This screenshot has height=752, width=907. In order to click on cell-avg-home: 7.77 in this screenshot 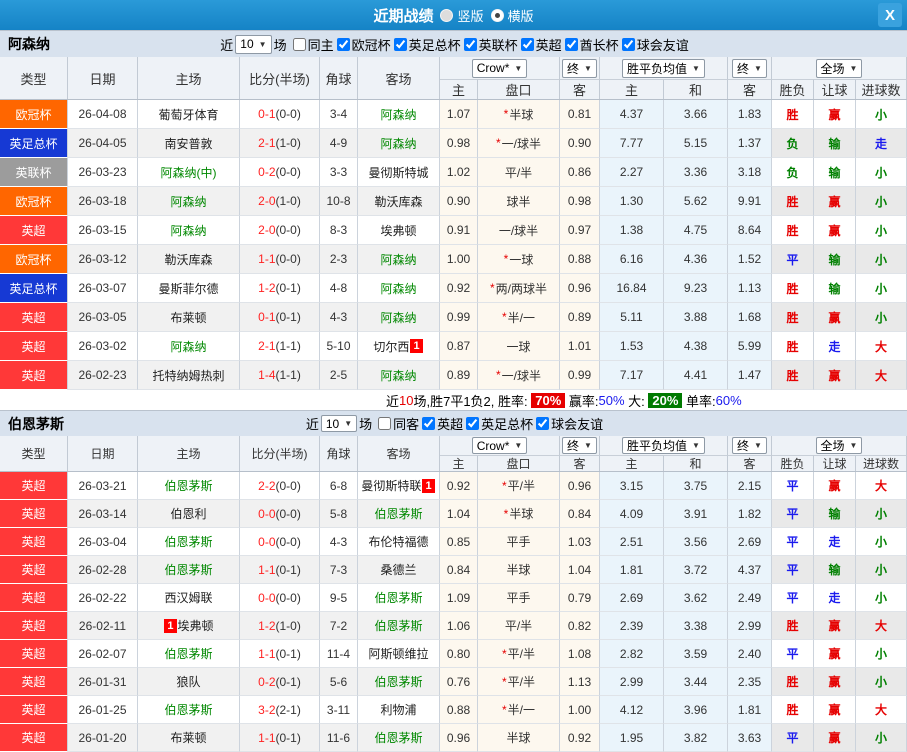, I will do `click(632, 143)`.